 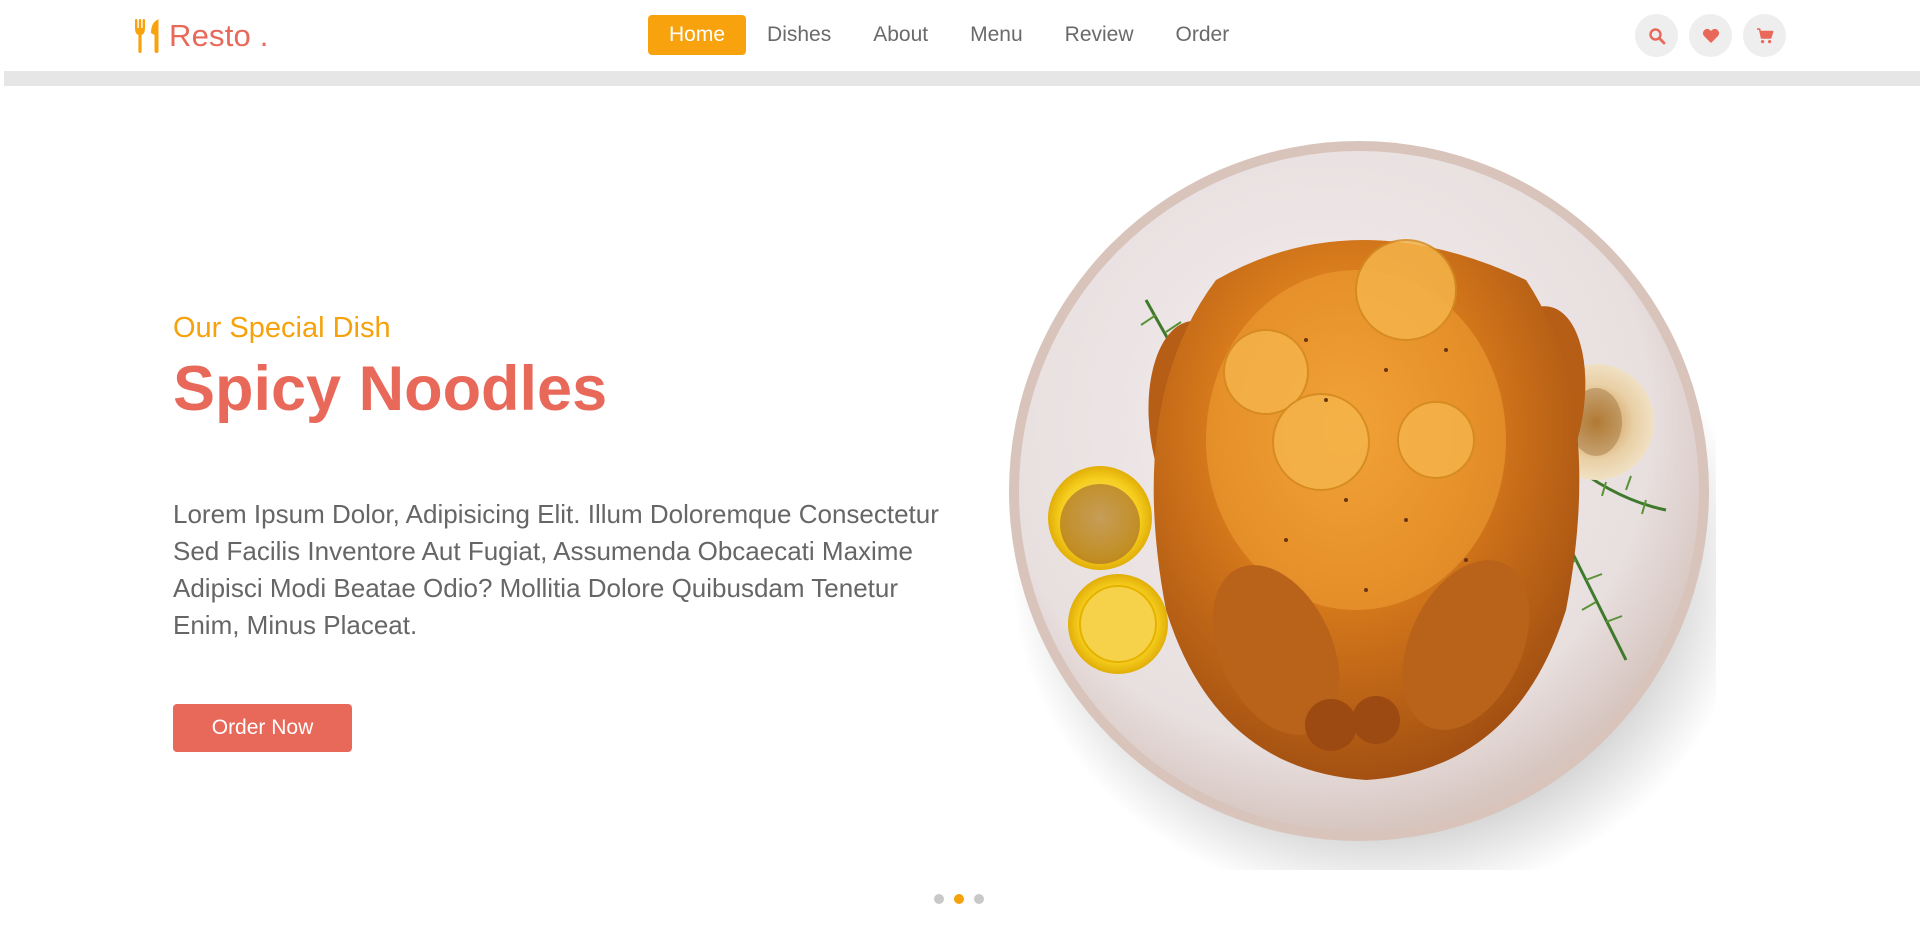 I want to click on slider-dot-active, so click(x=959, y=899).